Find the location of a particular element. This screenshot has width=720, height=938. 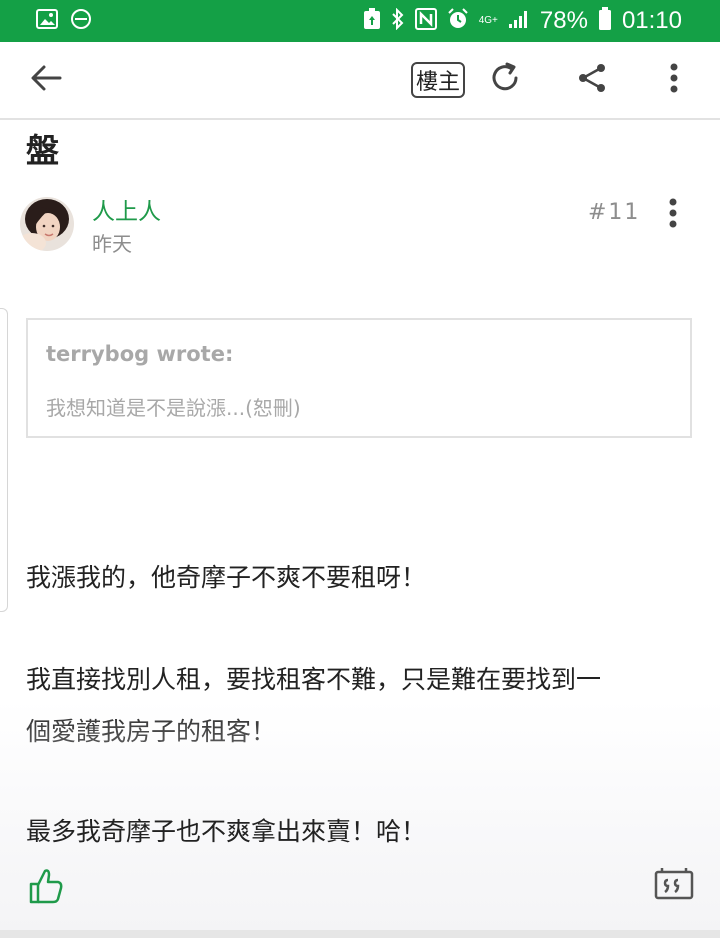

bottom-divider is located at coordinates (360, 934).